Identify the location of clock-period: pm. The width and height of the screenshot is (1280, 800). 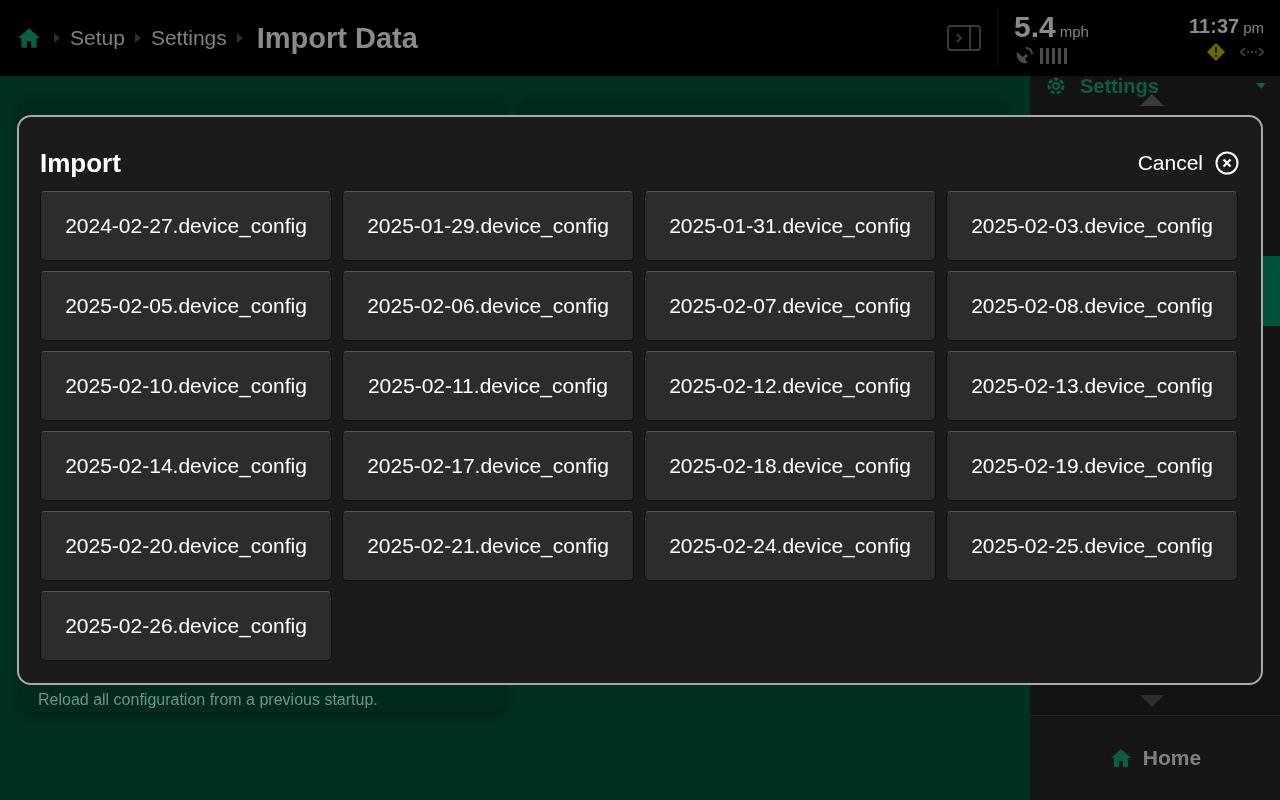
(1253, 27).